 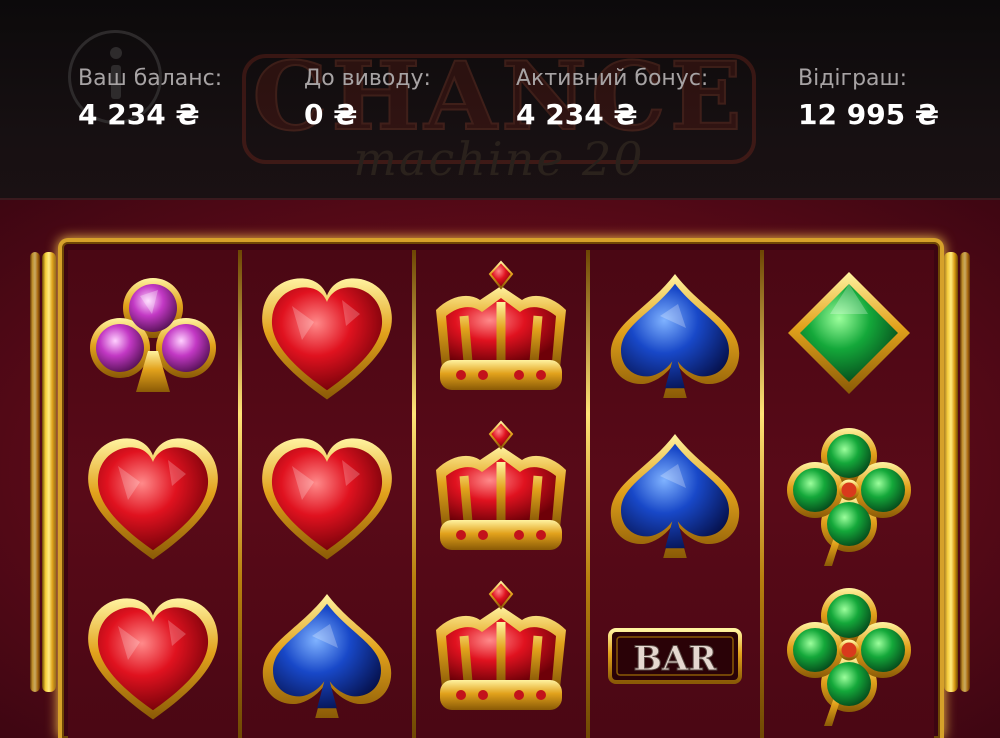 What do you see at coordinates (44, 472) in the screenshot?
I see `left-gold-pillar` at bounding box center [44, 472].